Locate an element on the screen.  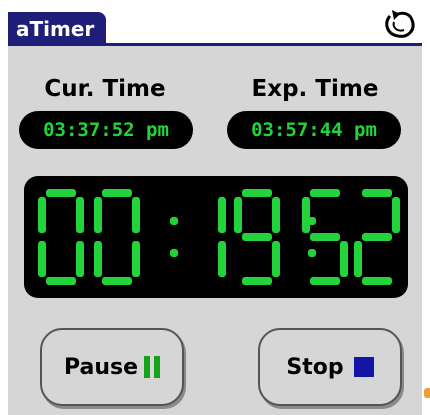
stop-button: Stop is located at coordinates (330, 367).